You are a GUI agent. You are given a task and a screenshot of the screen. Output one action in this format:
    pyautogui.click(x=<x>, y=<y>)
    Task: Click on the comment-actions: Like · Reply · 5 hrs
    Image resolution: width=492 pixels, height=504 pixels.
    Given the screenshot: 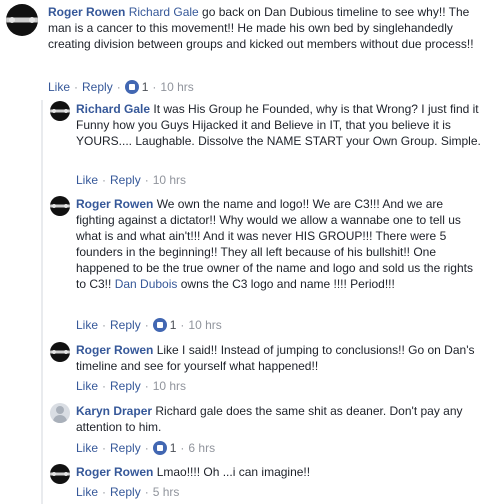 What is the action you would take?
    pyautogui.click(x=128, y=492)
    